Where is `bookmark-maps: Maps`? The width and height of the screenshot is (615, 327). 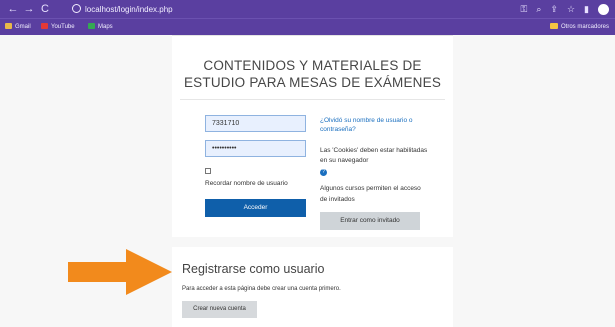 bookmark-maps: Maps is located at coordinates (100, 27).